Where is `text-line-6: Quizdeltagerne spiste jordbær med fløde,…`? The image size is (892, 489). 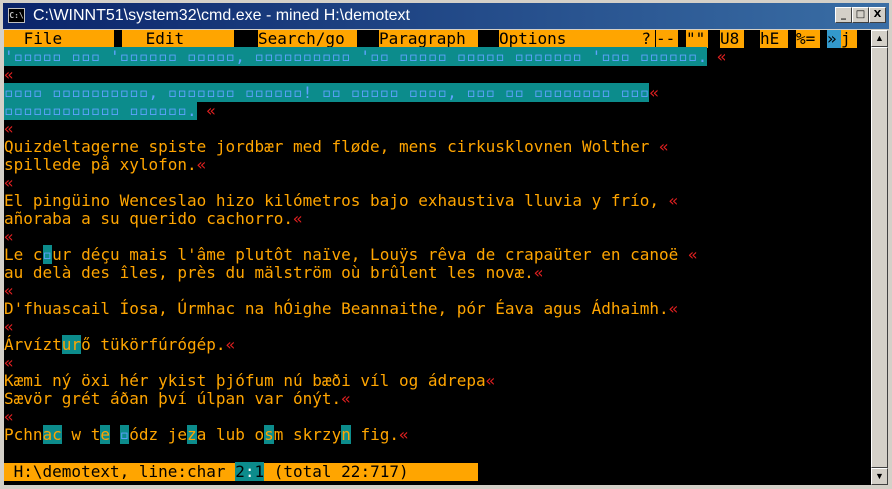
text-line-6: Quizdeltagerne spiste jordbær med fløde,… is located at coordinates (336, 147).